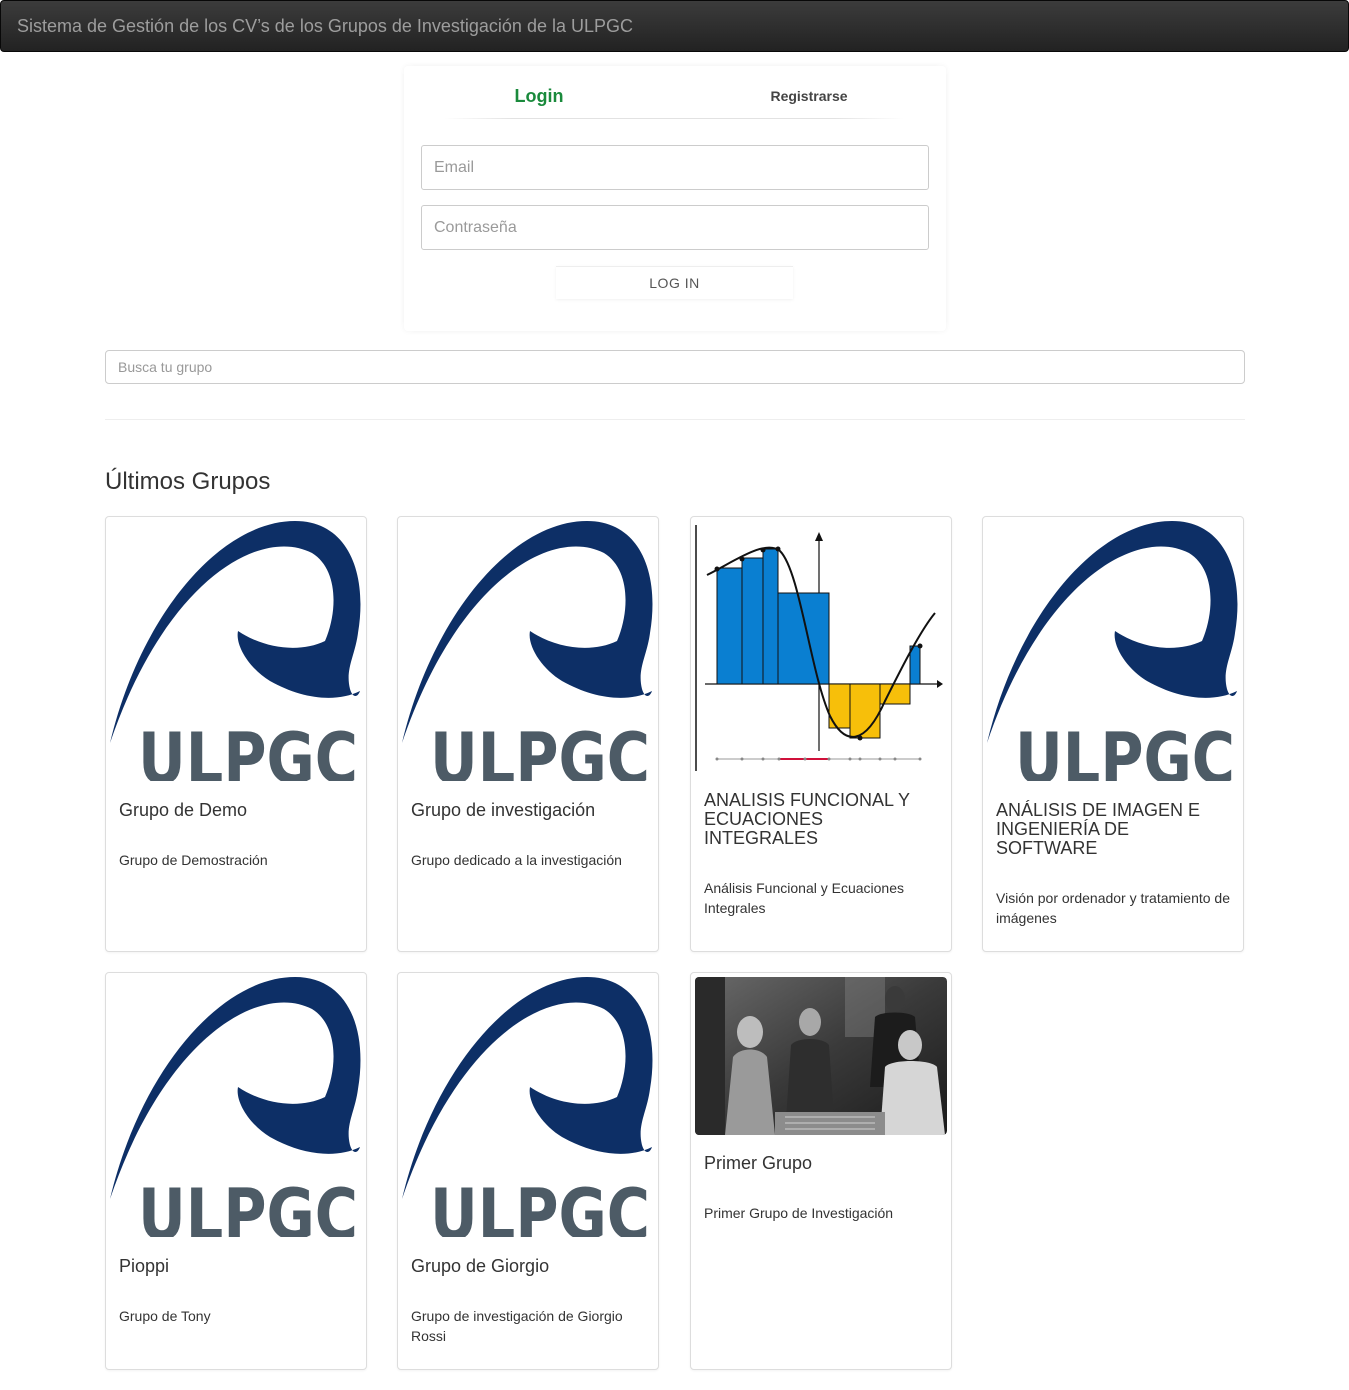  What do you see at coordinates (675, 167) in the screenshot?
I see `email-field` at bounding box center [675, 167].